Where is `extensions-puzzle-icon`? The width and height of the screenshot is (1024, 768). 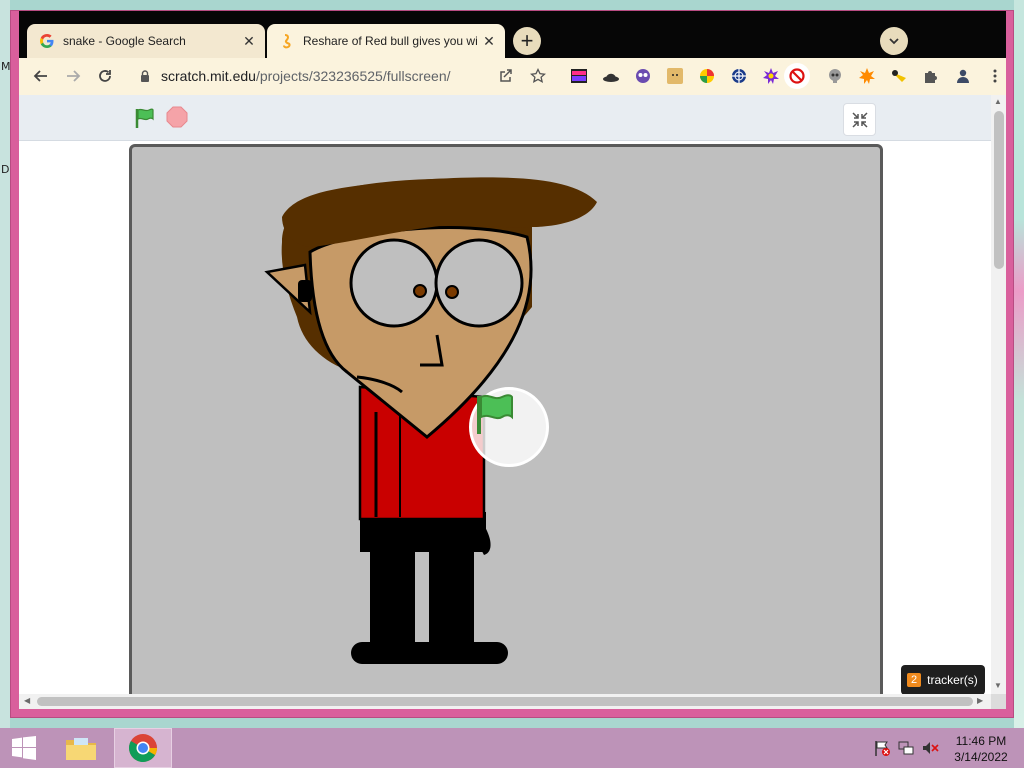
extensions-puzzle-icon is located at coordinates (931, 76).